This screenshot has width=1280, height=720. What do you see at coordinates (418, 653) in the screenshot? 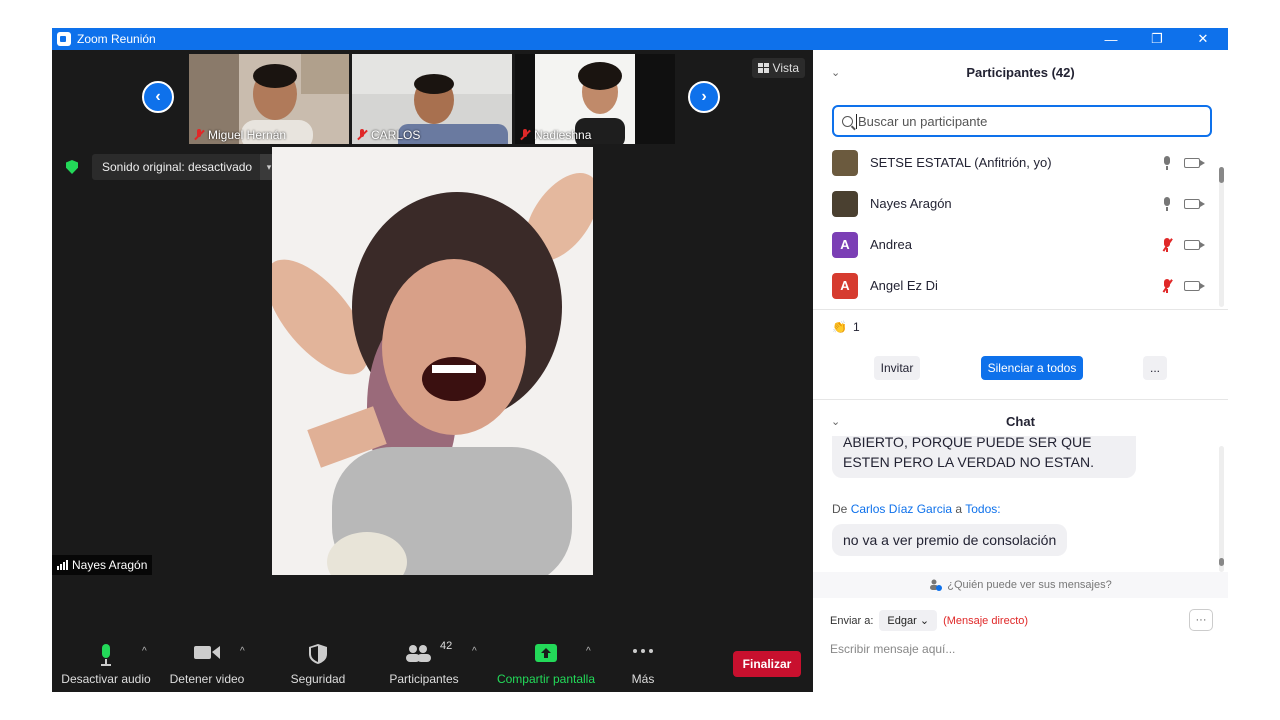
I see `participants-icon` at bounding box center [418, 653].